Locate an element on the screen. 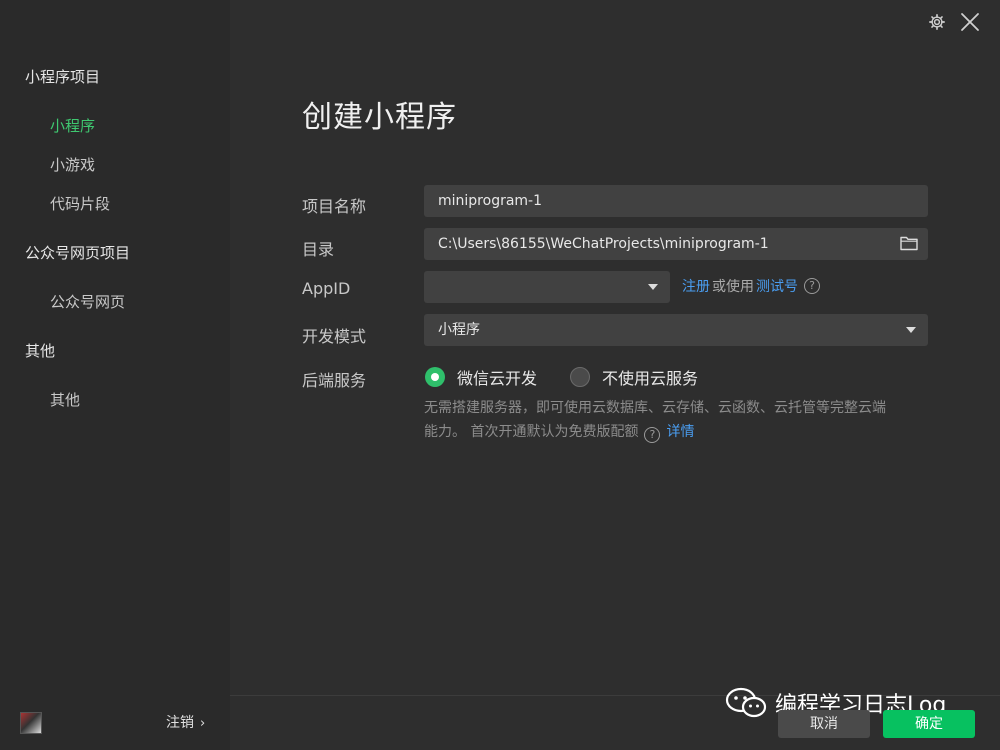 The image size is (1000, 750). sidebar-item-minigame: 小游戏 is located at coordinates (72, 164).